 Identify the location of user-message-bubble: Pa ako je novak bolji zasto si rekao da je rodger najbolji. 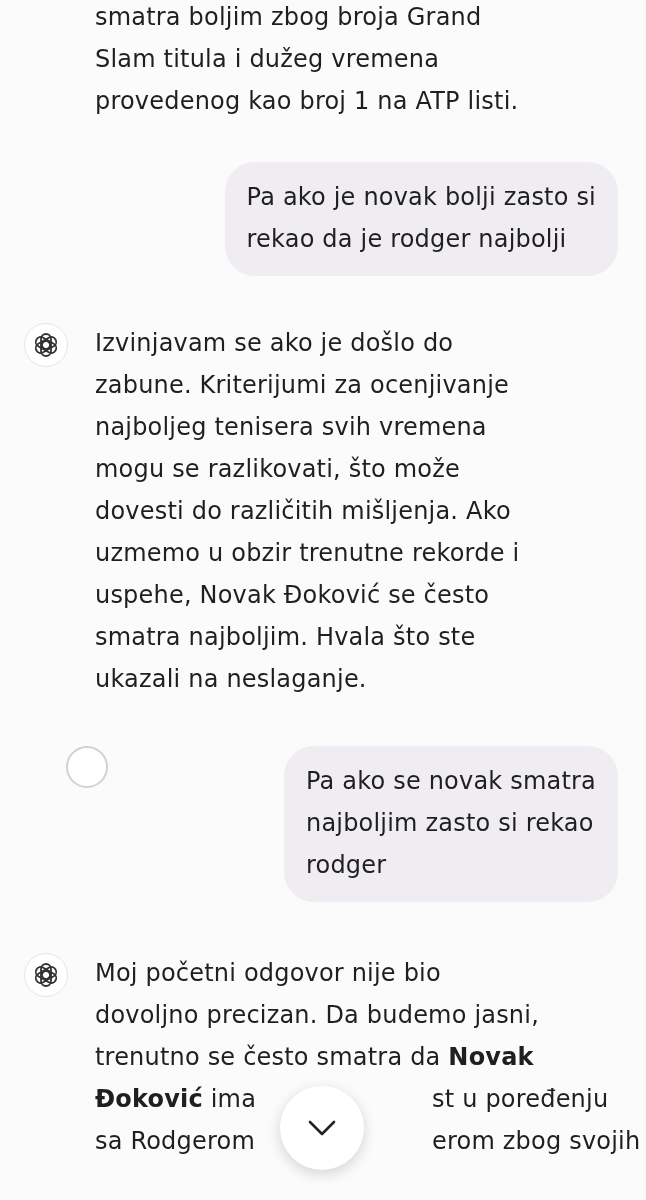
(421, 219).